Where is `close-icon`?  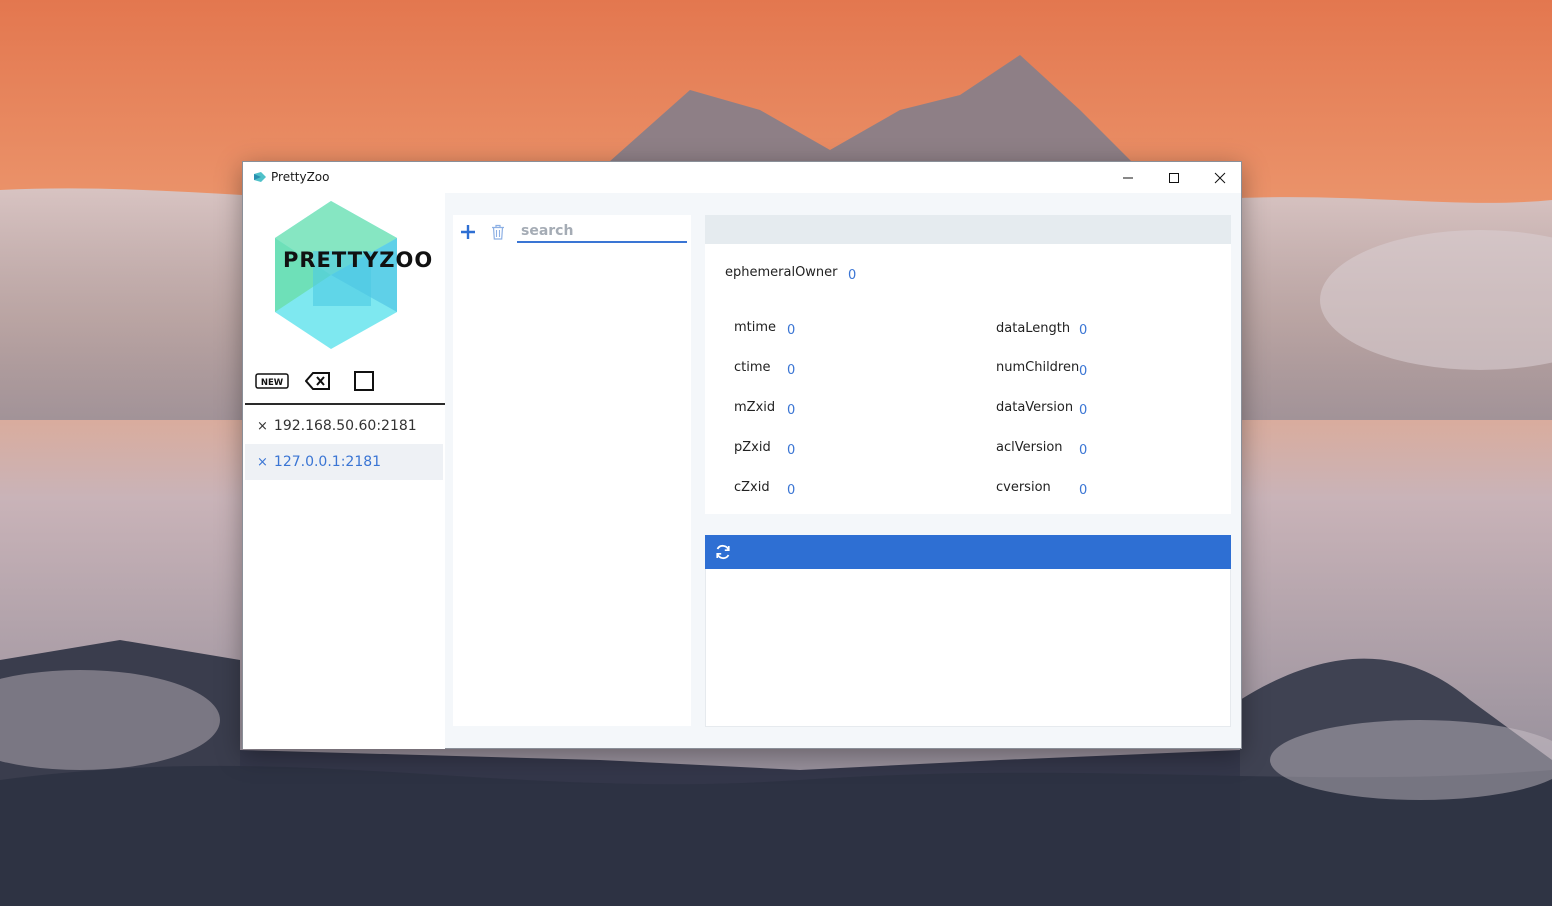
close-icon is located at coordinates (1220, 177).